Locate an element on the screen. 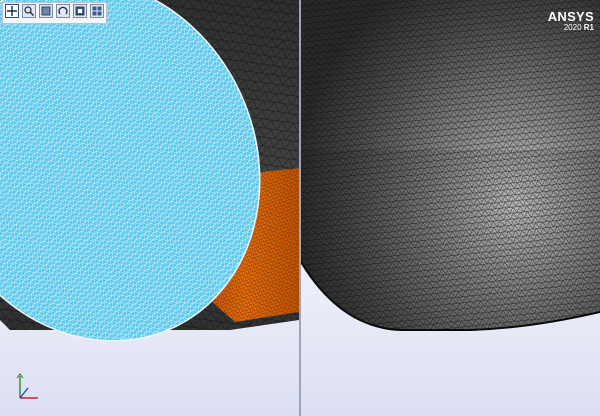 Image resolution: width=600 pixels, height=416 pixels. multi-view-icon is located at coordinates (97, 11).